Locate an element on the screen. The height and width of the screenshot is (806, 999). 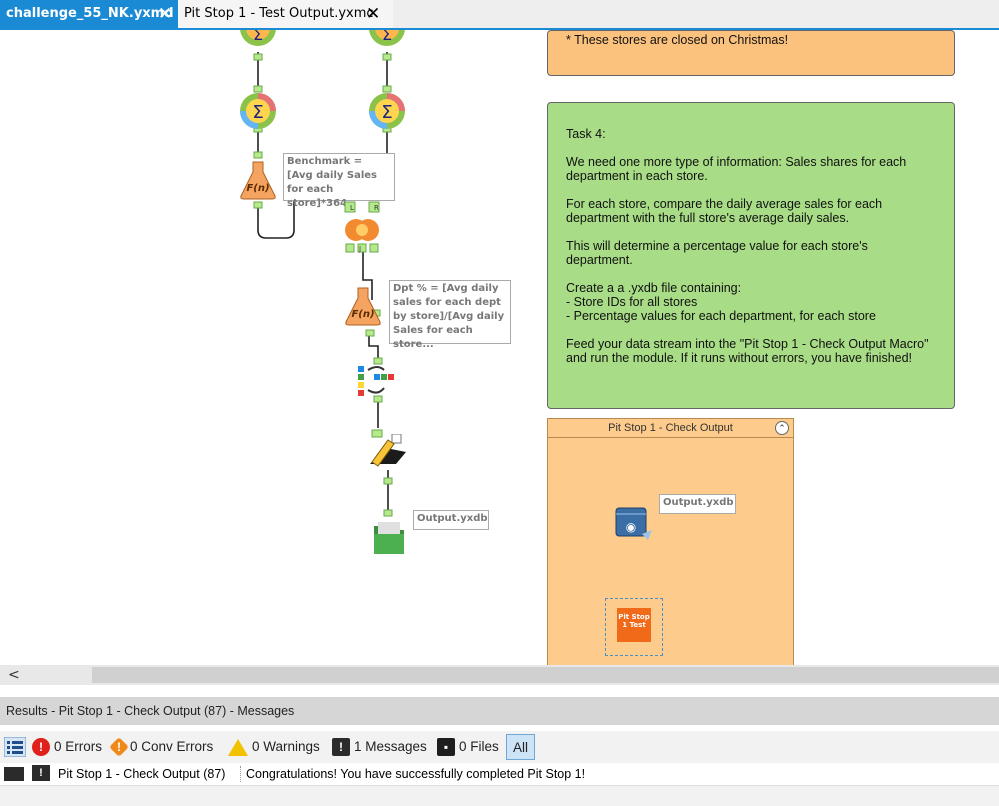
conv-error-icon: ! is located at coordinates (119, 747).